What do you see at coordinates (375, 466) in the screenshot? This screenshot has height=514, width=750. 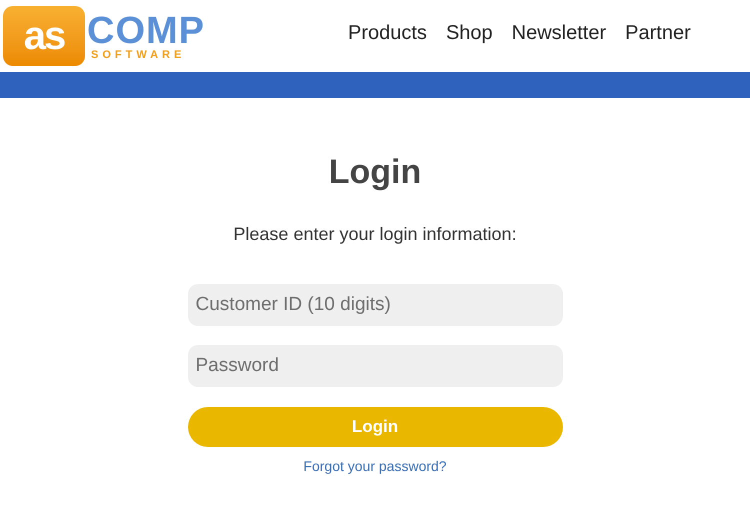 I see `forgot-password-link: Forgot your password?` at bounding box center [375, 466].